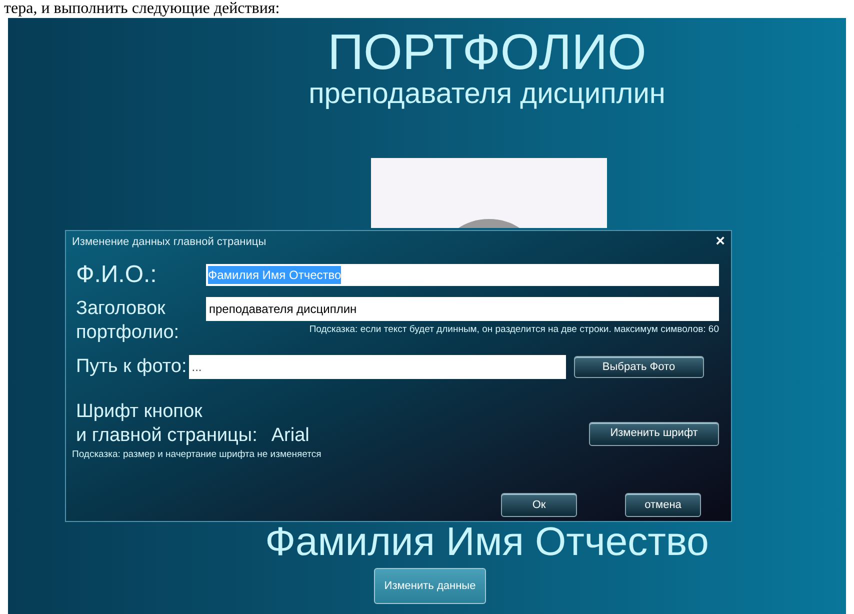 This screenshot has width=854, height=614. Describe the element at coordinates (487, 52) in the screenshot. I see `app-title: ПОРТФОЛИО` at that location.